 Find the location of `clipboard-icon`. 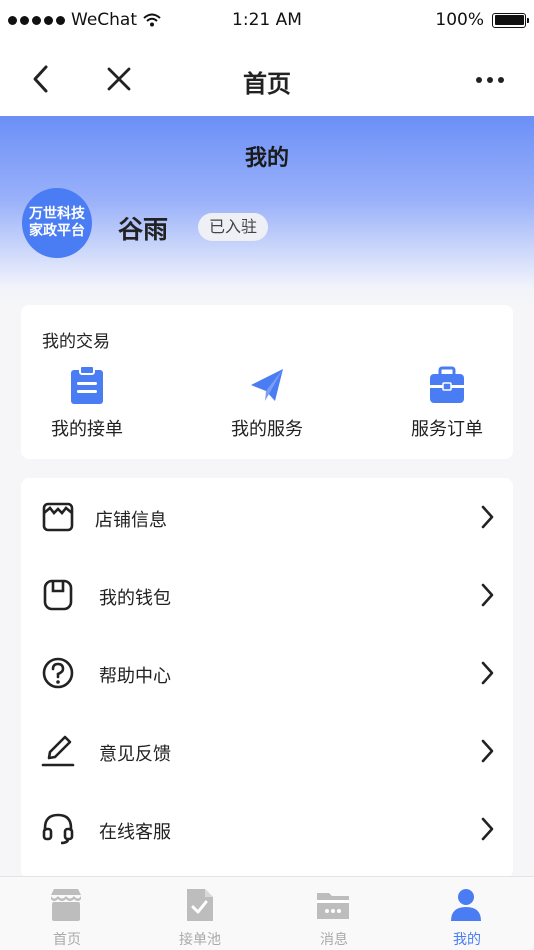

clipboard-icon is located at coordinates (87, 384).